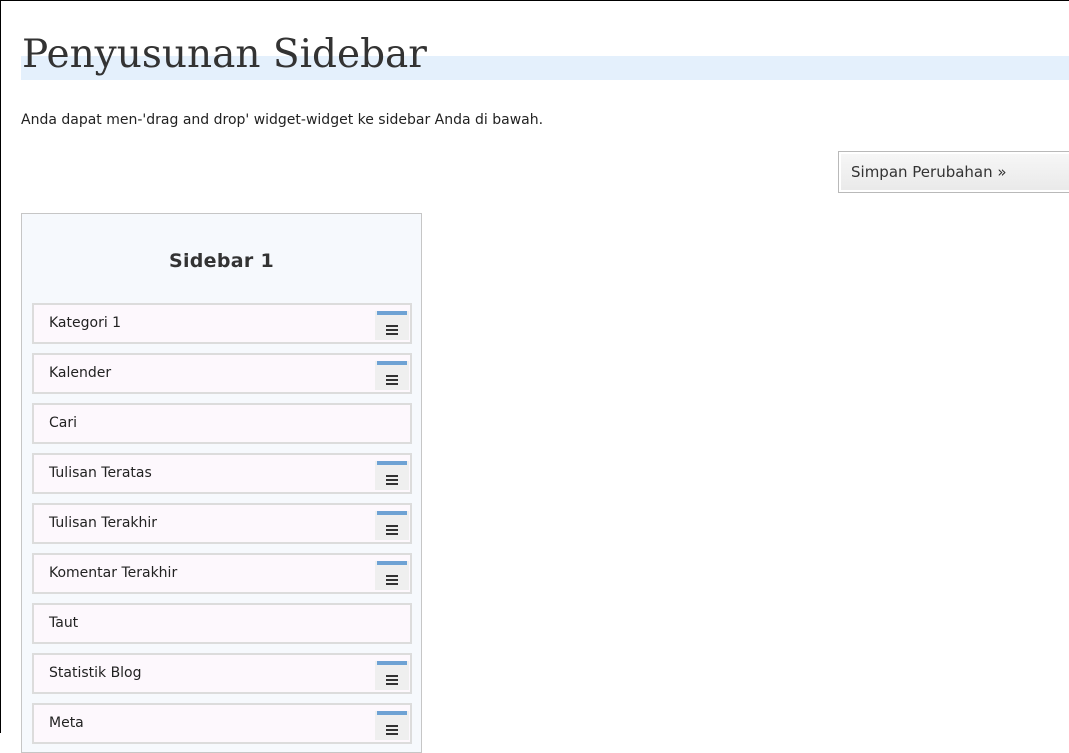 This screenshot has height=753, width=1069. What do you see at coordinates (953, 172) in the screenshot?
I see `save-changes-button: Simpan Perubahan »` at bounding box center [953, 172].